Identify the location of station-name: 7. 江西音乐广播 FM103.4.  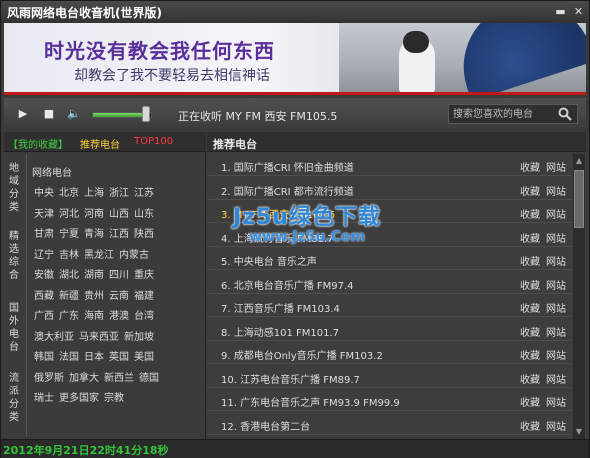
(280, 307).